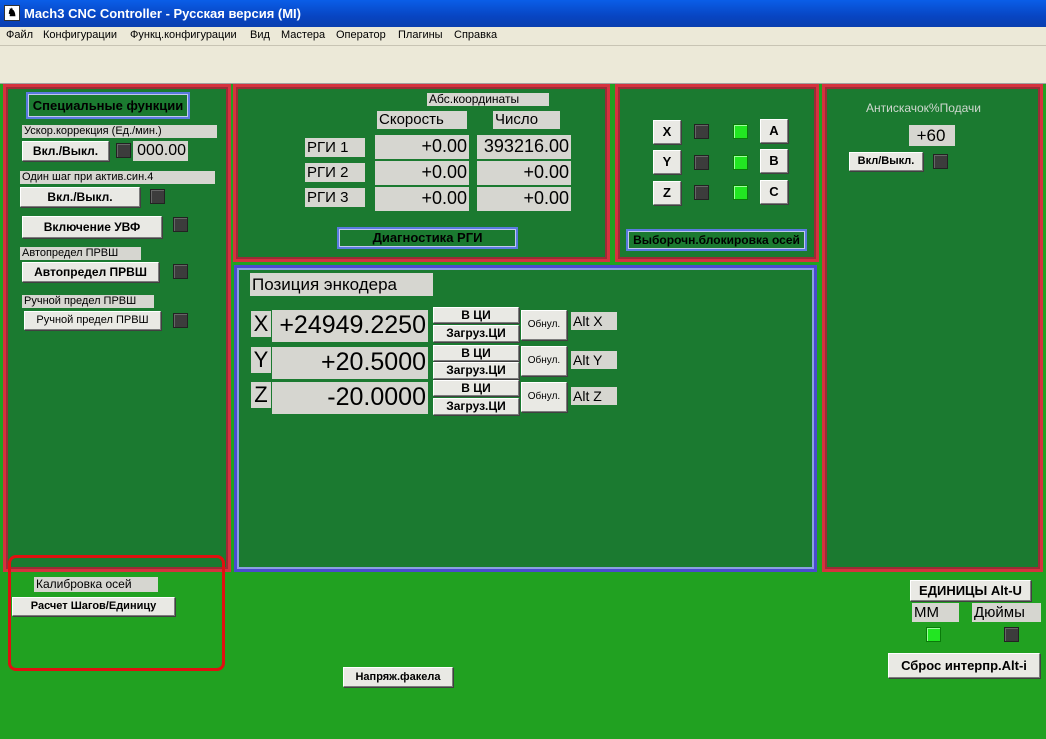 The width and height of the screenshot is (1046, 739). What do you see at coordinates (90, 272) in the screenshot?
I see `auto-prvsh-button: Автопредел ПРВШ` at bounding box center [90, 272].